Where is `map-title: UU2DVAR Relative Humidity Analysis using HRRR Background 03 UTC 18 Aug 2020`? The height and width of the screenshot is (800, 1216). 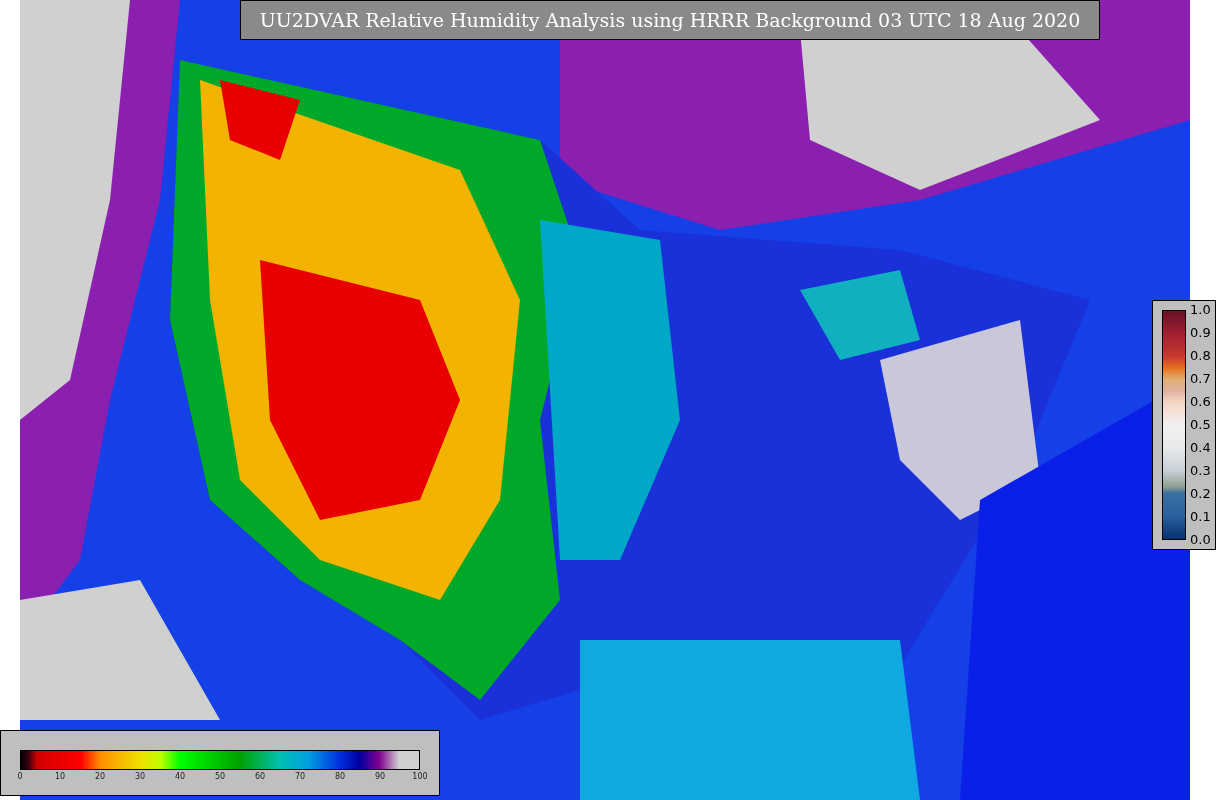 map-title: UU2DVAR Relative Humidity Analysis using HRRR Background 03 UTC 18 Aug 2020 is located at coordinates (670, 20).